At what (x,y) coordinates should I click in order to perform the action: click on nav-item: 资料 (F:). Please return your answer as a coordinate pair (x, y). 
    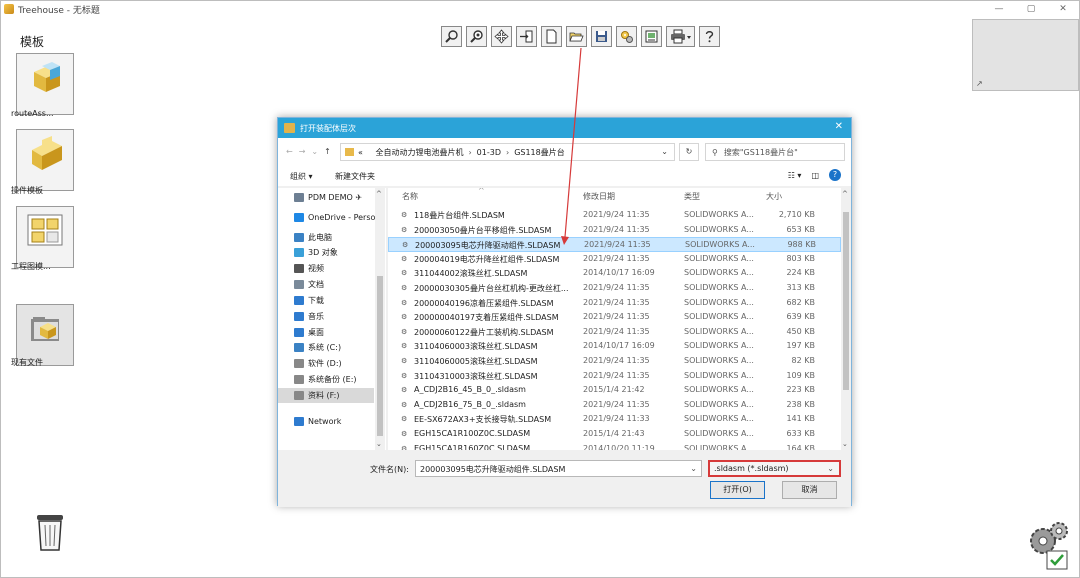
    Looking at the image, I should click on (326, 395).